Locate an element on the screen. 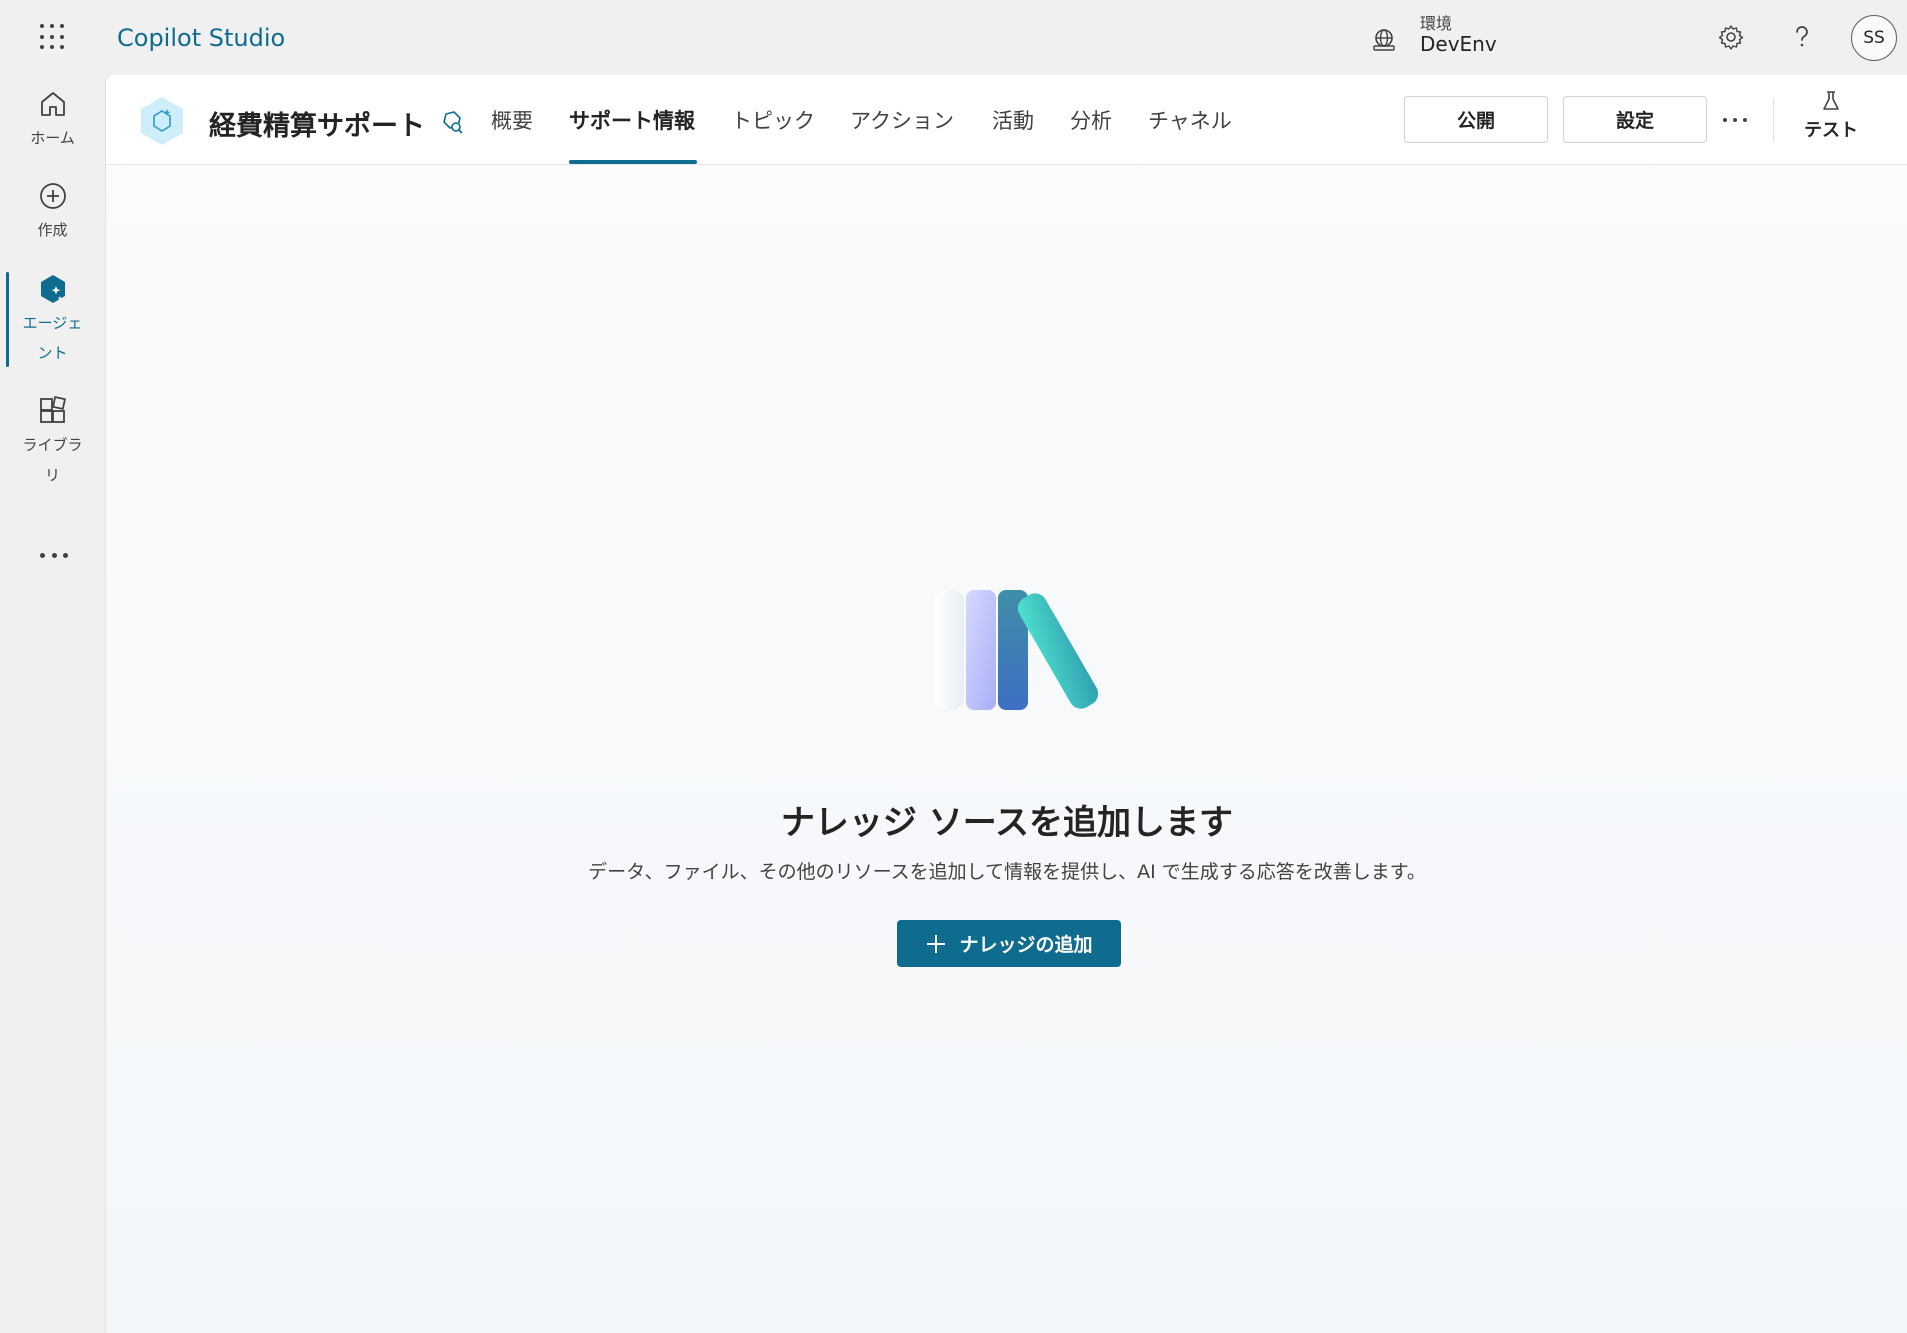 The height and width of the screenshot is (1333, 1907). test-button: テスト is located at coordinates (1831, 119).